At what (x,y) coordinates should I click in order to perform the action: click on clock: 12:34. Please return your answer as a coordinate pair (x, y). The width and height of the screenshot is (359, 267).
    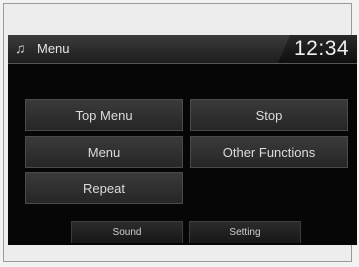
    Looking at the image, I should click on (322, 48).